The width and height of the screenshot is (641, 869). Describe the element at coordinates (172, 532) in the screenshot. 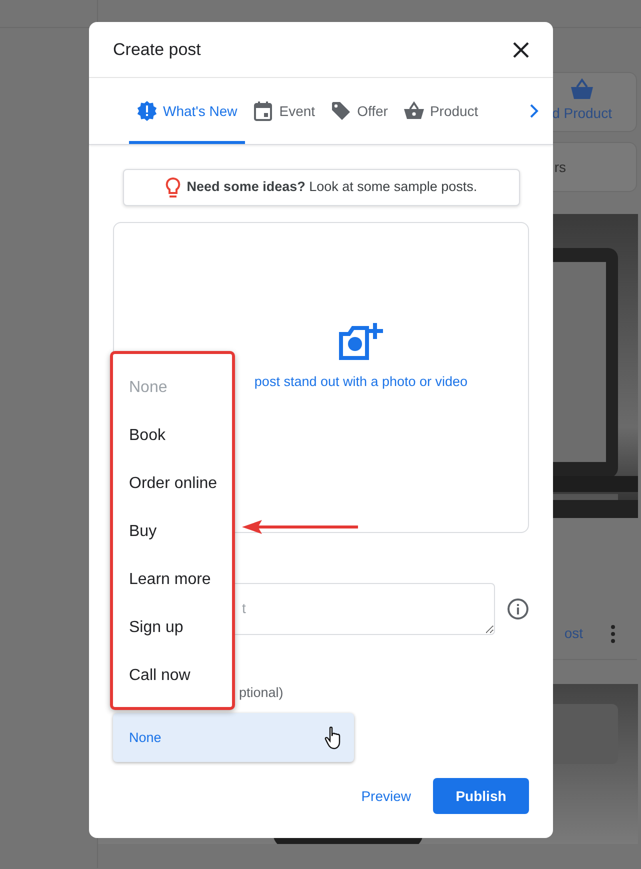

I see `menu-item: Buy` at that location.